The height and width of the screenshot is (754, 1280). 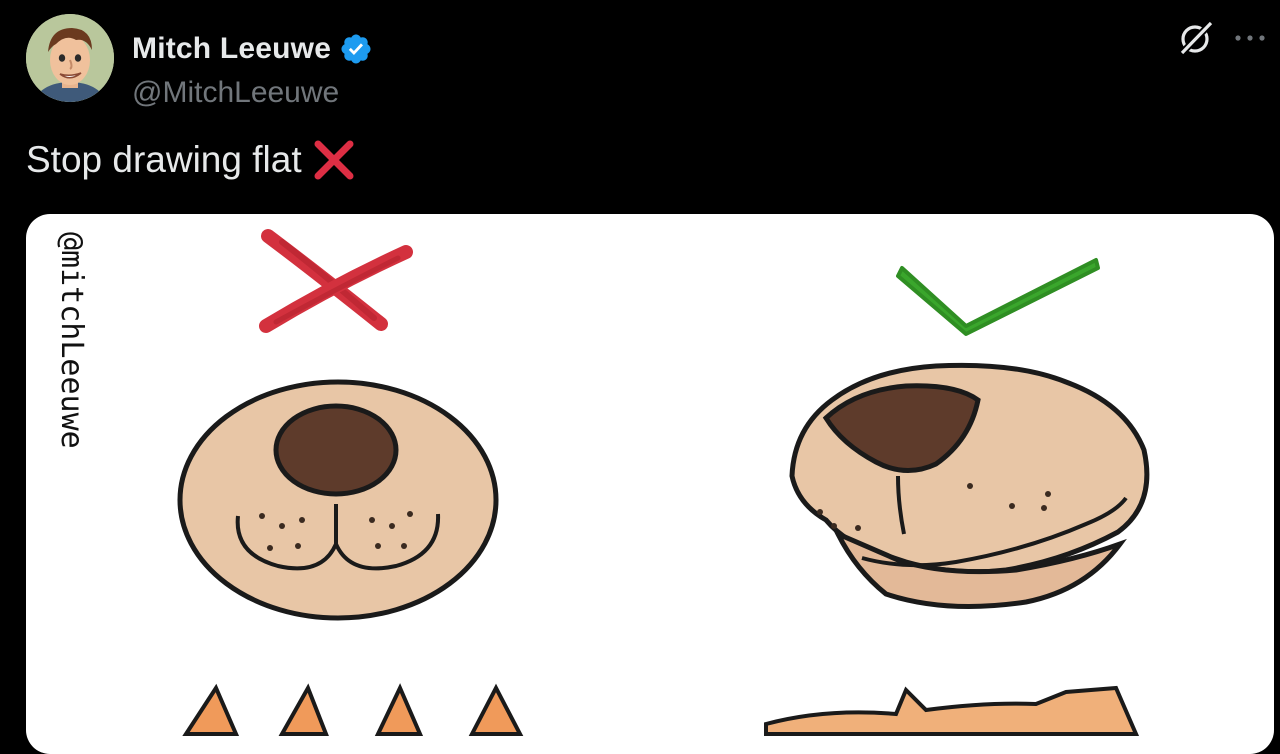 I want to click on author-avatar, so click(x=70, y=58).